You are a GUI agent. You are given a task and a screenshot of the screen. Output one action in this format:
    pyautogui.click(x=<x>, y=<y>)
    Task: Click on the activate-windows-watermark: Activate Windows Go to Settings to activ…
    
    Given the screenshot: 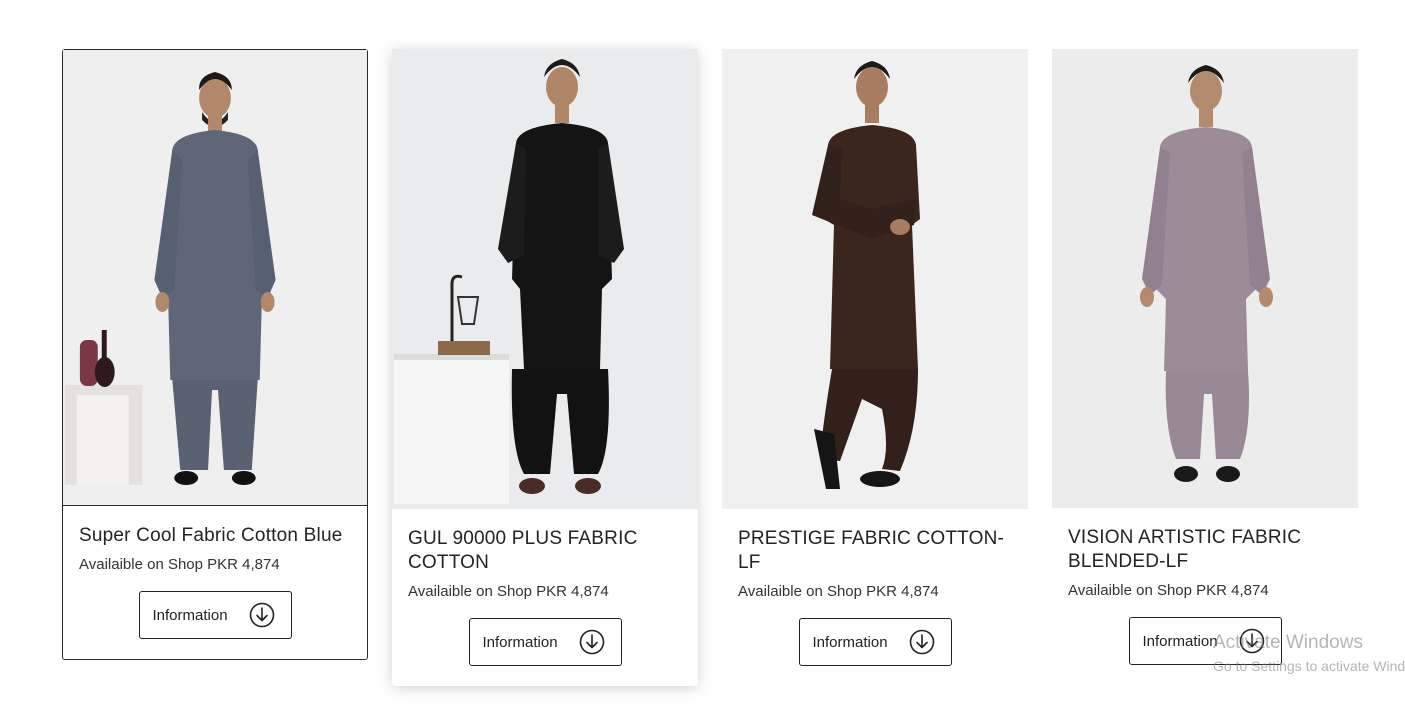 What is the action you would take?
    pyautogui.click(x=1309, y=653)
    